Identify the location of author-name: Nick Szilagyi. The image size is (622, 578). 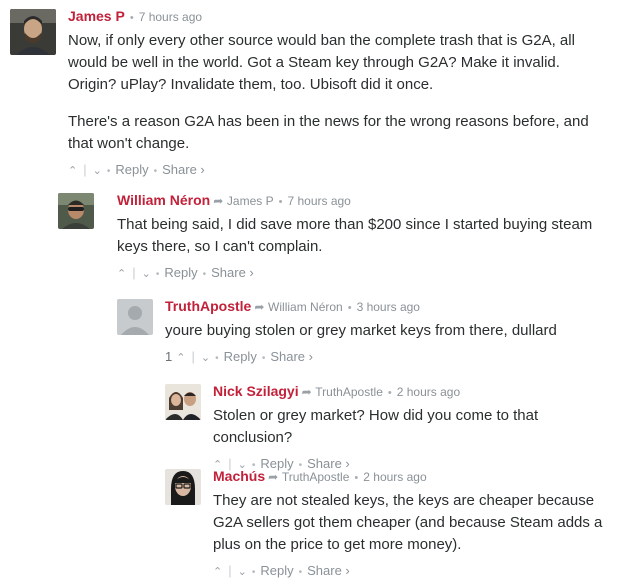
(256, 391).